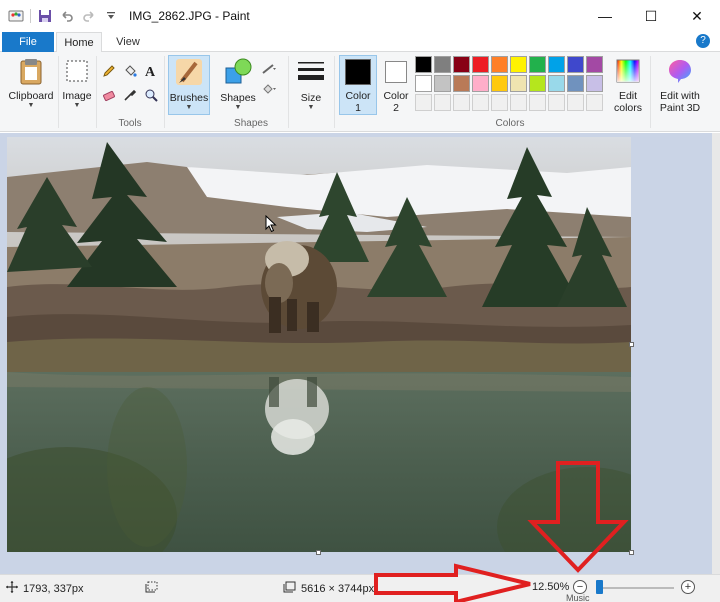 The height and width of the screenshot is (602, 720). What do you see at coordinates (396, 96) in the screenshot?
I see `color2-label-line1: Color` at bounding box center [396, 96].